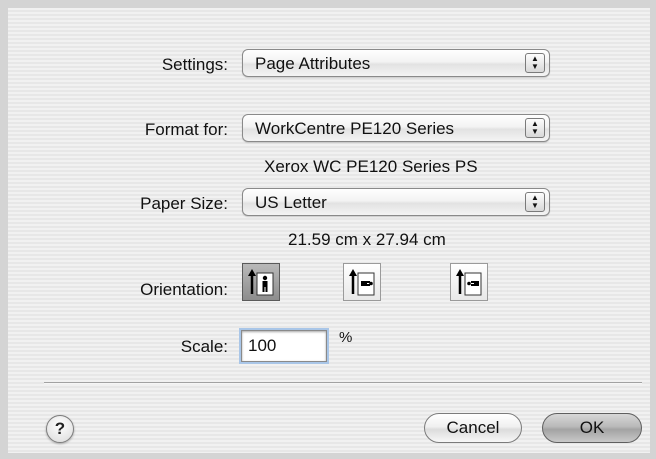 The image size is (656, 459). Describe the element at coordinates (371, 166) in the screenshot. I see `printer-description: Xerox WC PE120 Series PS` at that location.